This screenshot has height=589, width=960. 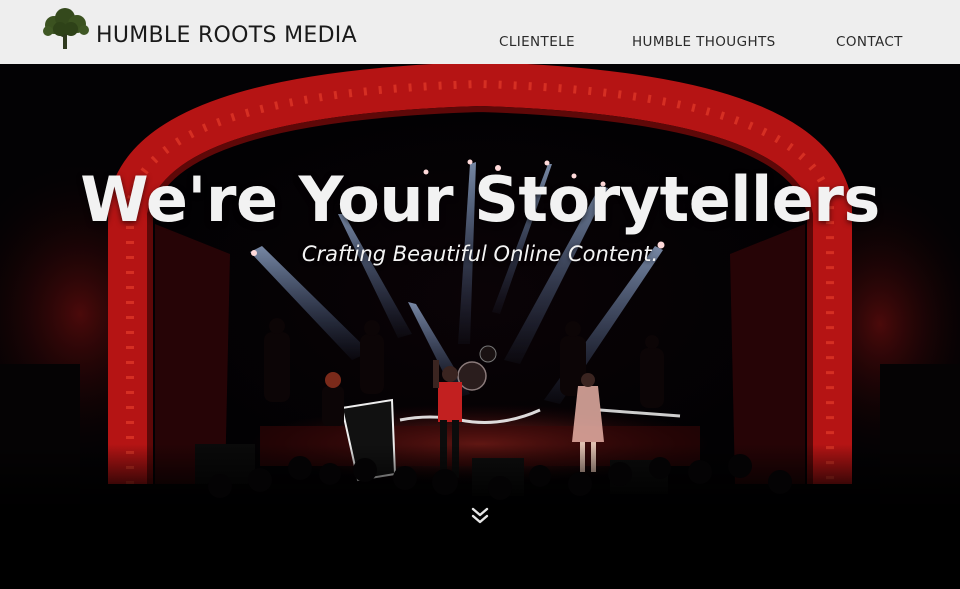 I want to click on scroll-down-button, so click(x=480, y=516).